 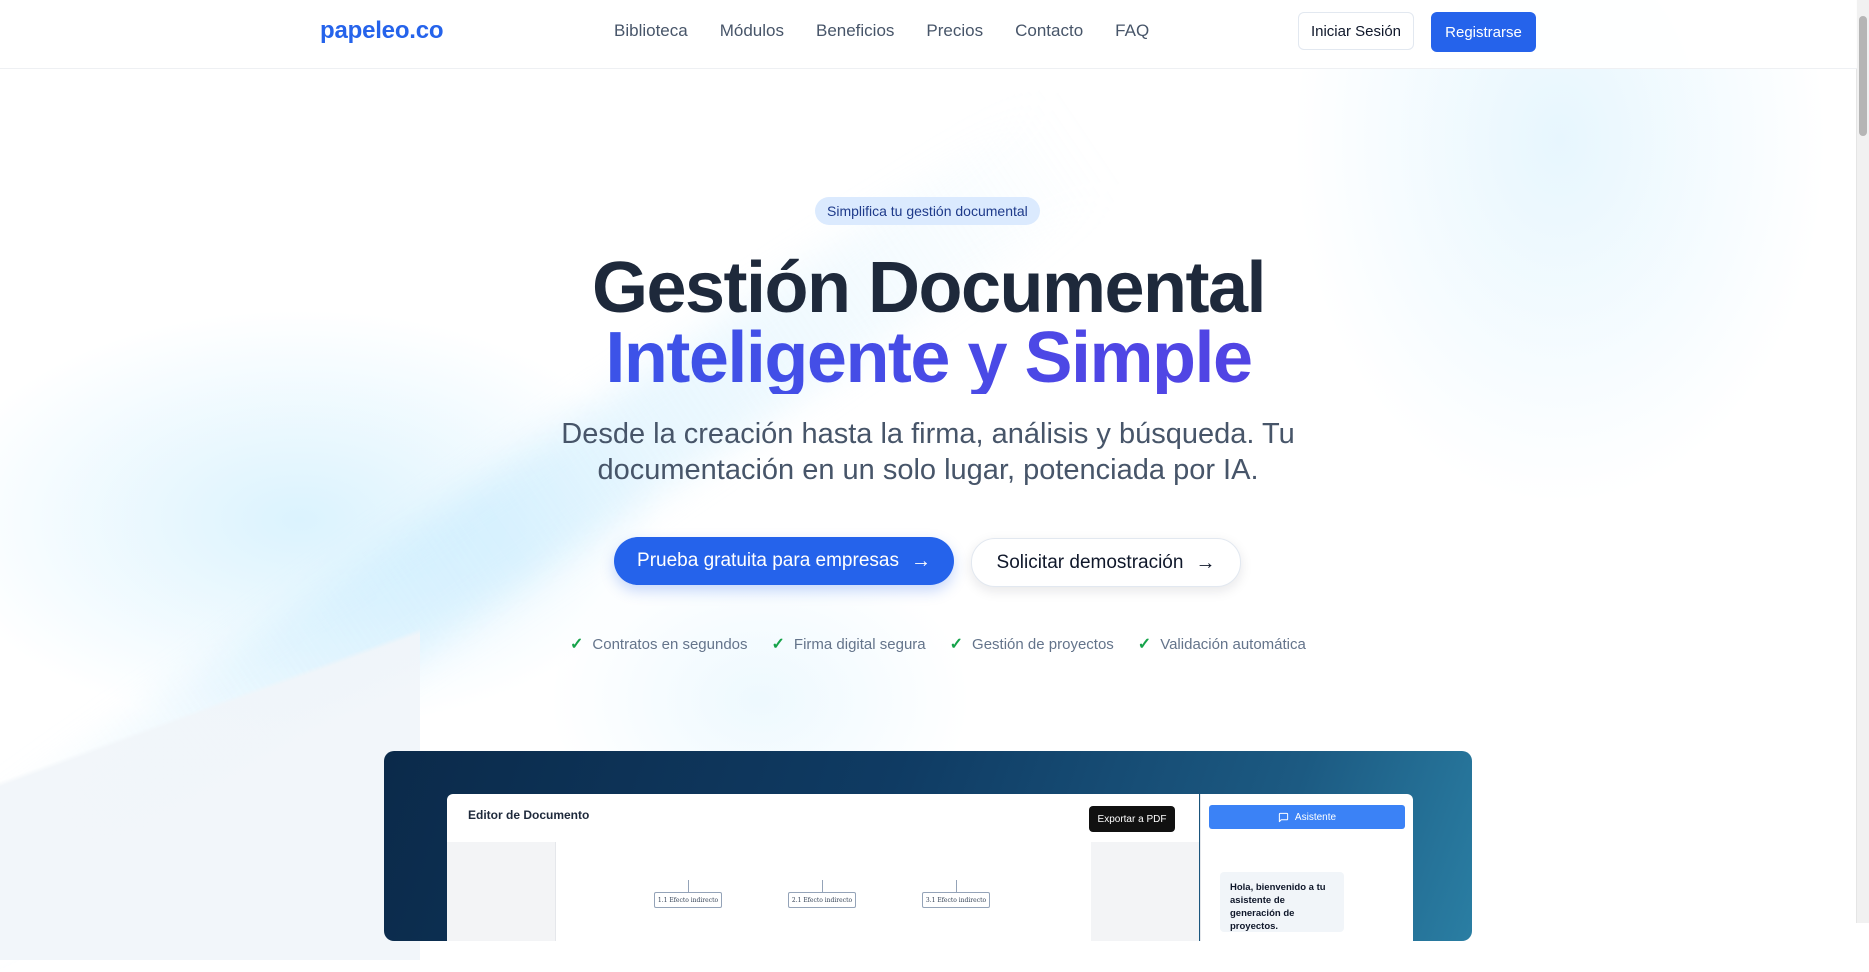 I want to click on feature-item: ✓ Firma digital segura, so click(x=849, y=644).